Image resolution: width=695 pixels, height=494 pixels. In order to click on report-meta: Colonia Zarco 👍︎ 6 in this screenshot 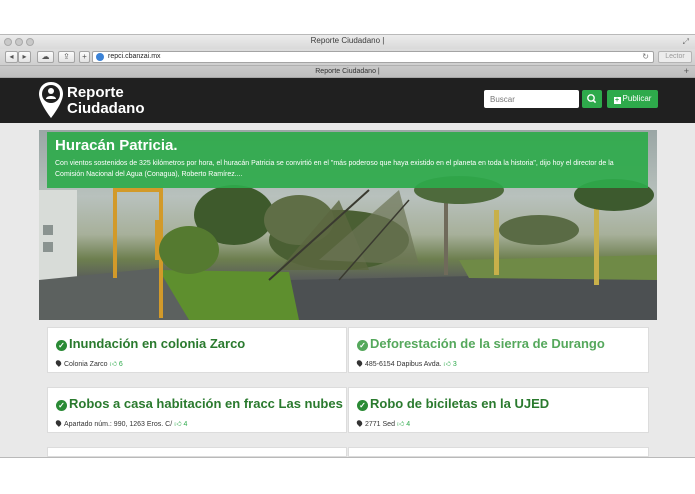, I will do `click(196, 363)`.